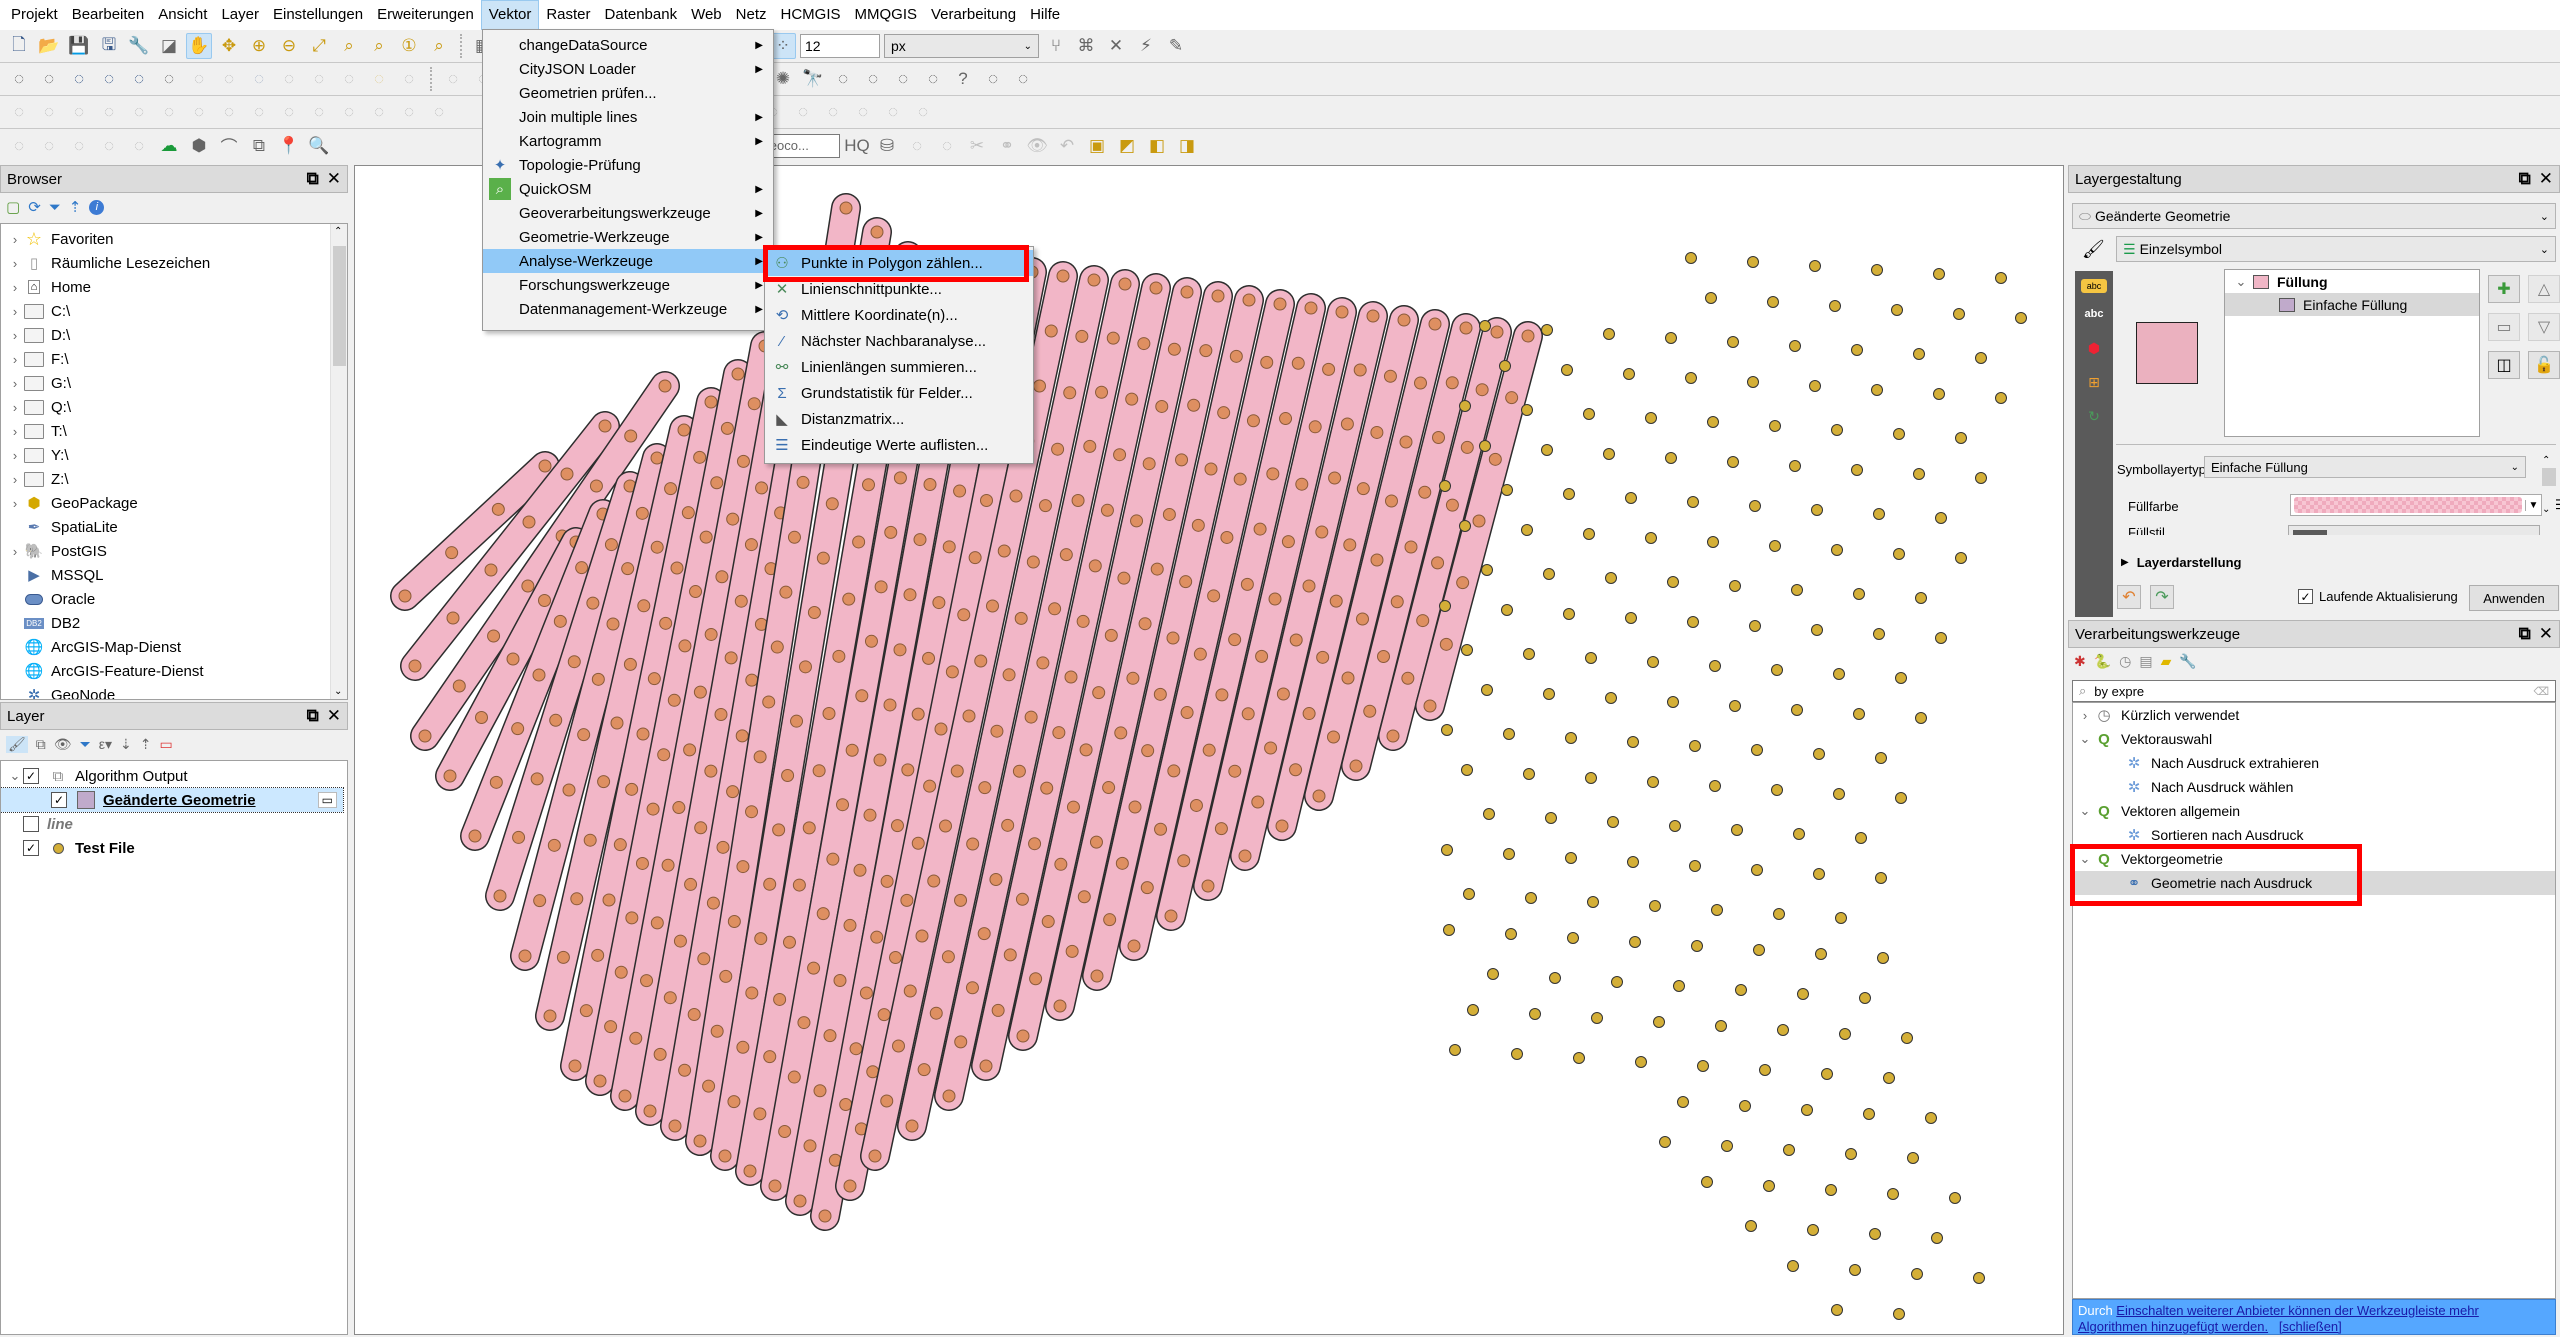  Describe the element at coordinates (2504, 365) in the screenshot. I see `duplicate-symbol-layer-button: ◫` at that location.